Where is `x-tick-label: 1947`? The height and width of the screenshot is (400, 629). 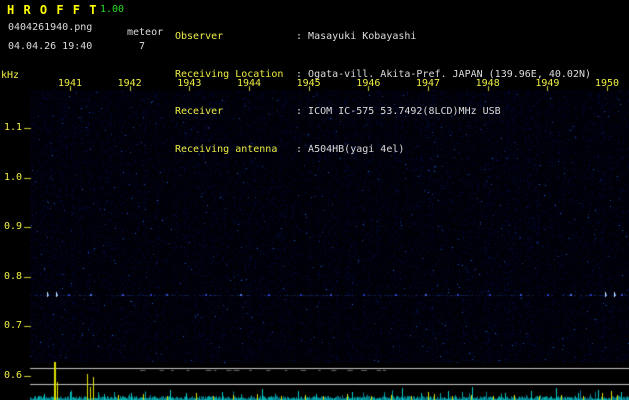
x-tick-label: 1947 is located at coordinates (428, 83).